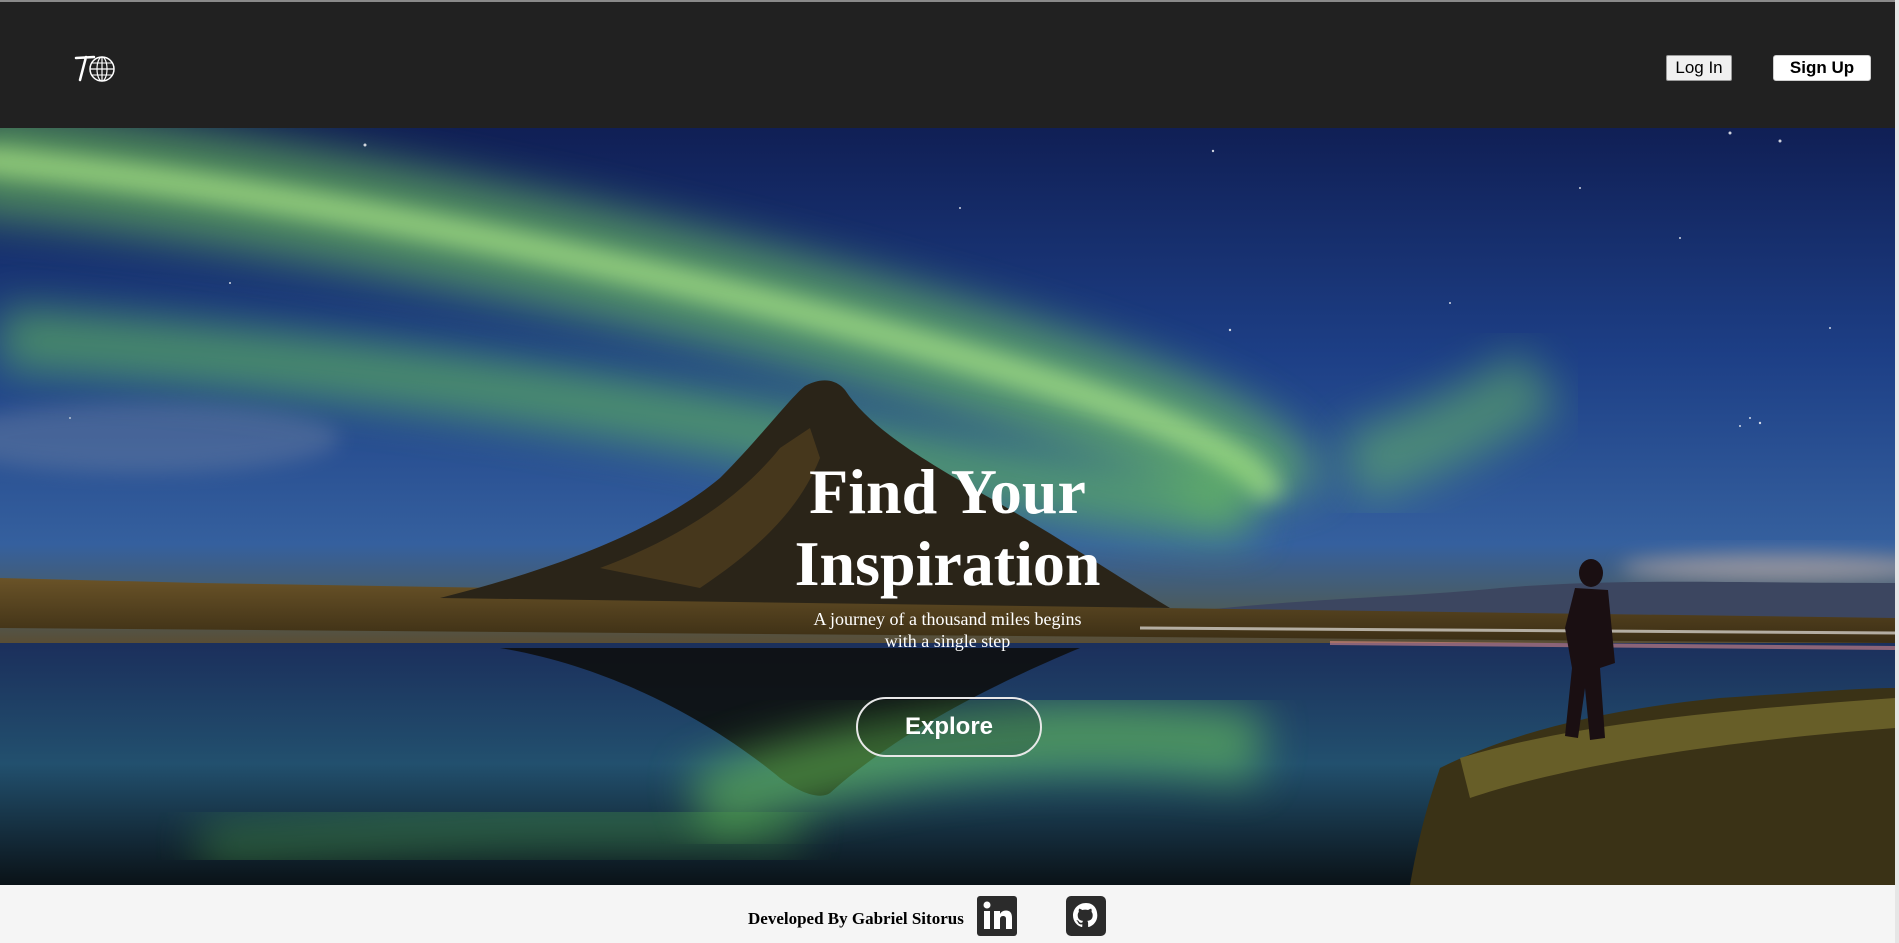 The height and width of the screenshot is (943, 1899). What do you see at coordinates (947, 491) in the screenshot?
I see `hero-title-line-1: Find Your` at bounding box center [947, 491].